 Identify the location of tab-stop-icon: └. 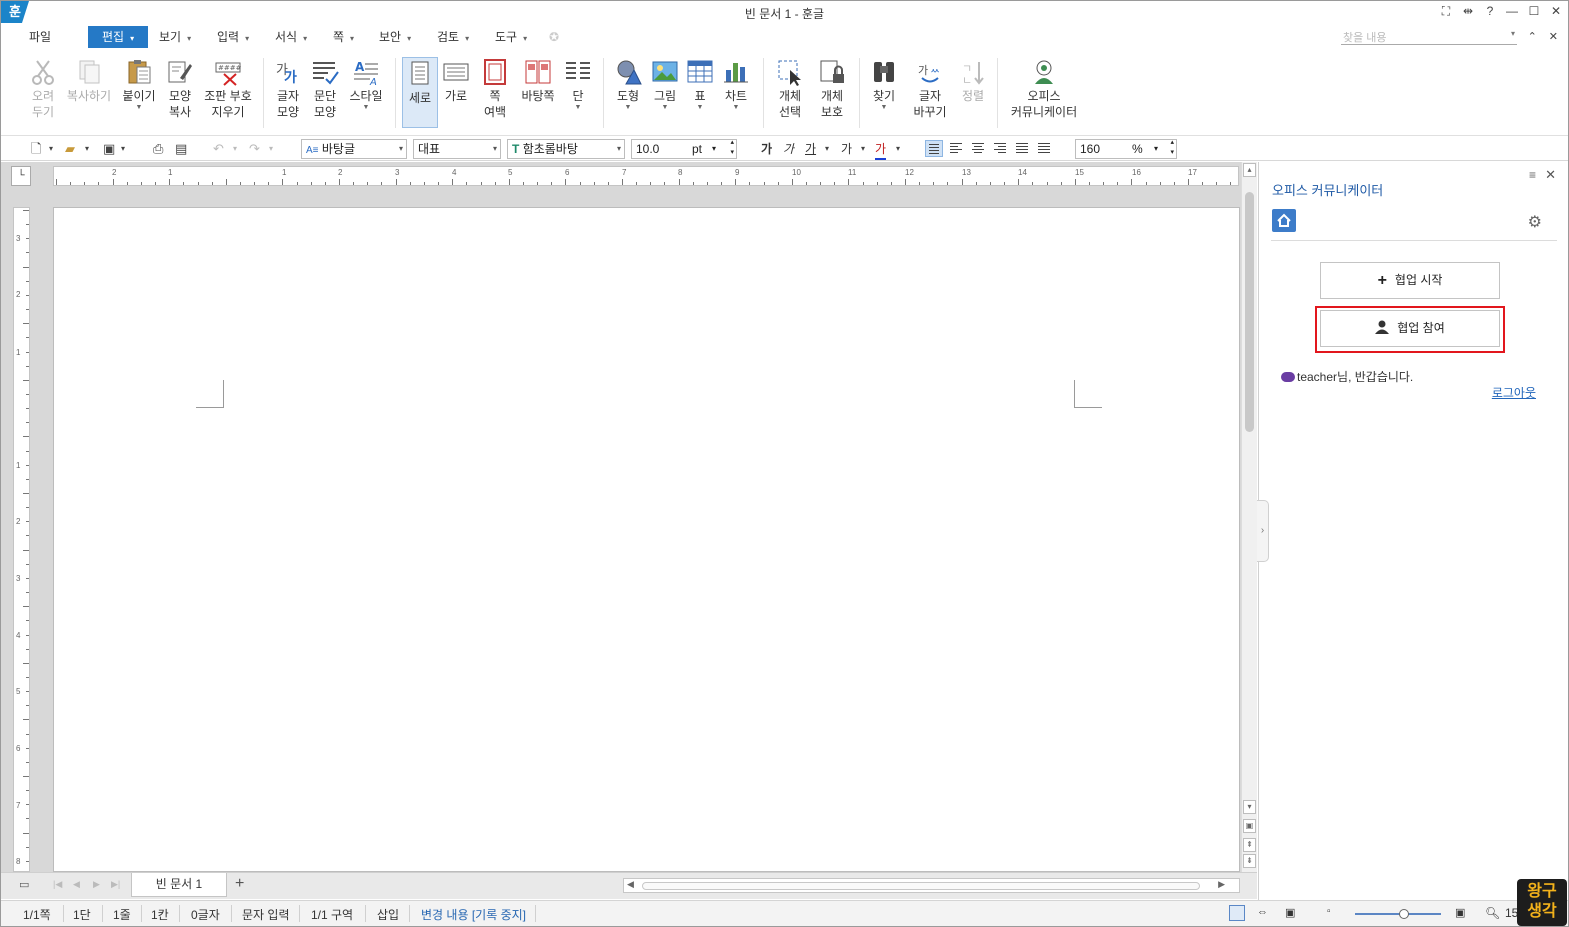
(21, 176).